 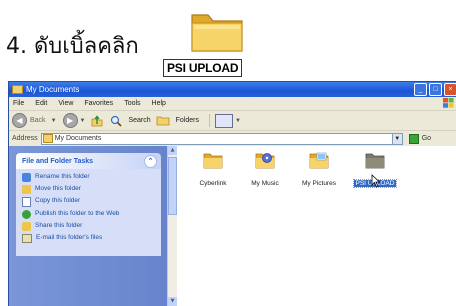 I want to click on views-icon, so click(x=224, y=120).